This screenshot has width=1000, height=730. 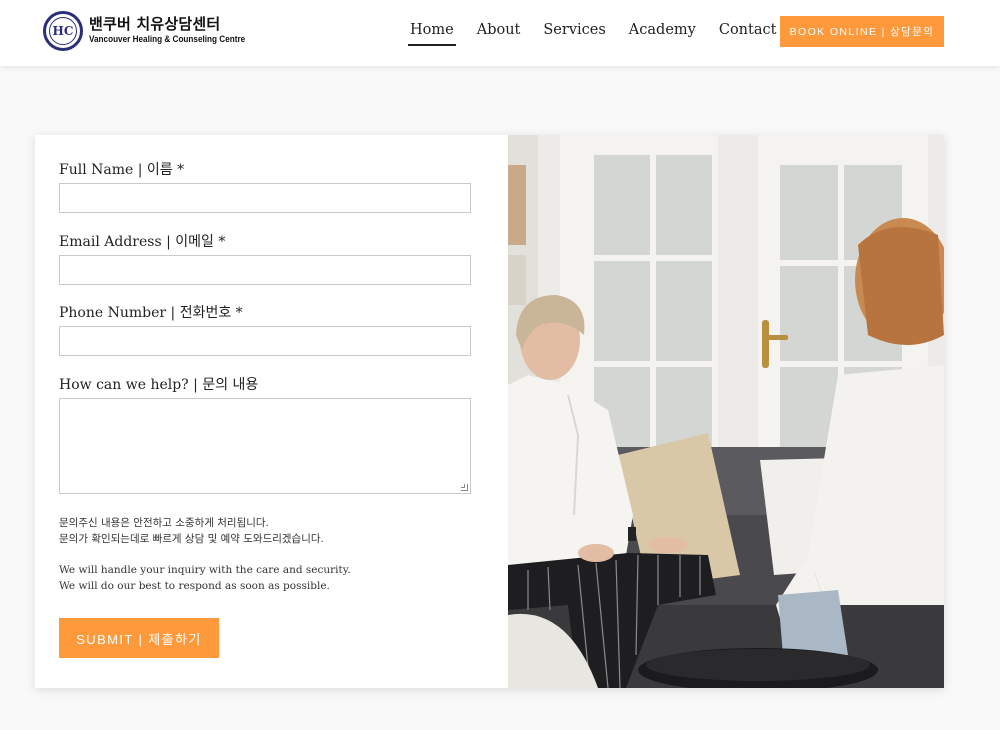 What do you see at coordinates (164, 523) in the screenshot?
I see `privacy-note-kr-line-1: 문의주신 내용은 안전하고 소중하게 처리됩니다.` at bounding box center [164, 523].